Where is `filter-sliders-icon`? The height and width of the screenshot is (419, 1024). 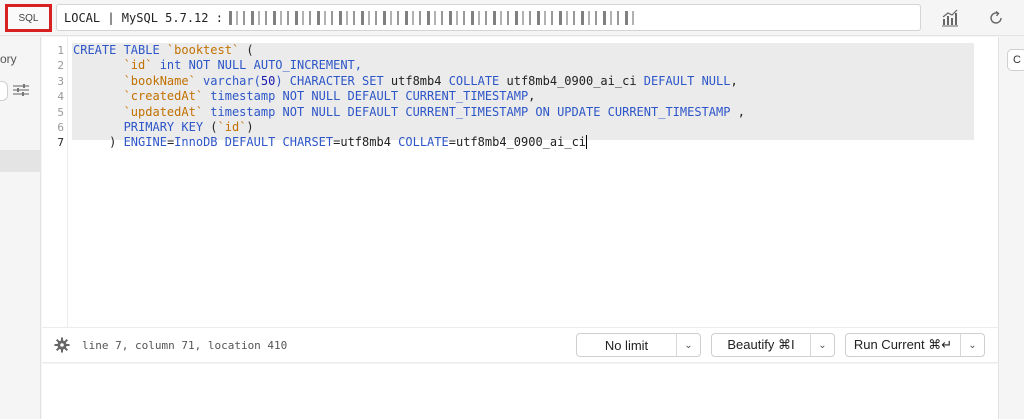 filter-sliders-icon is located at coordinates (21, 90).